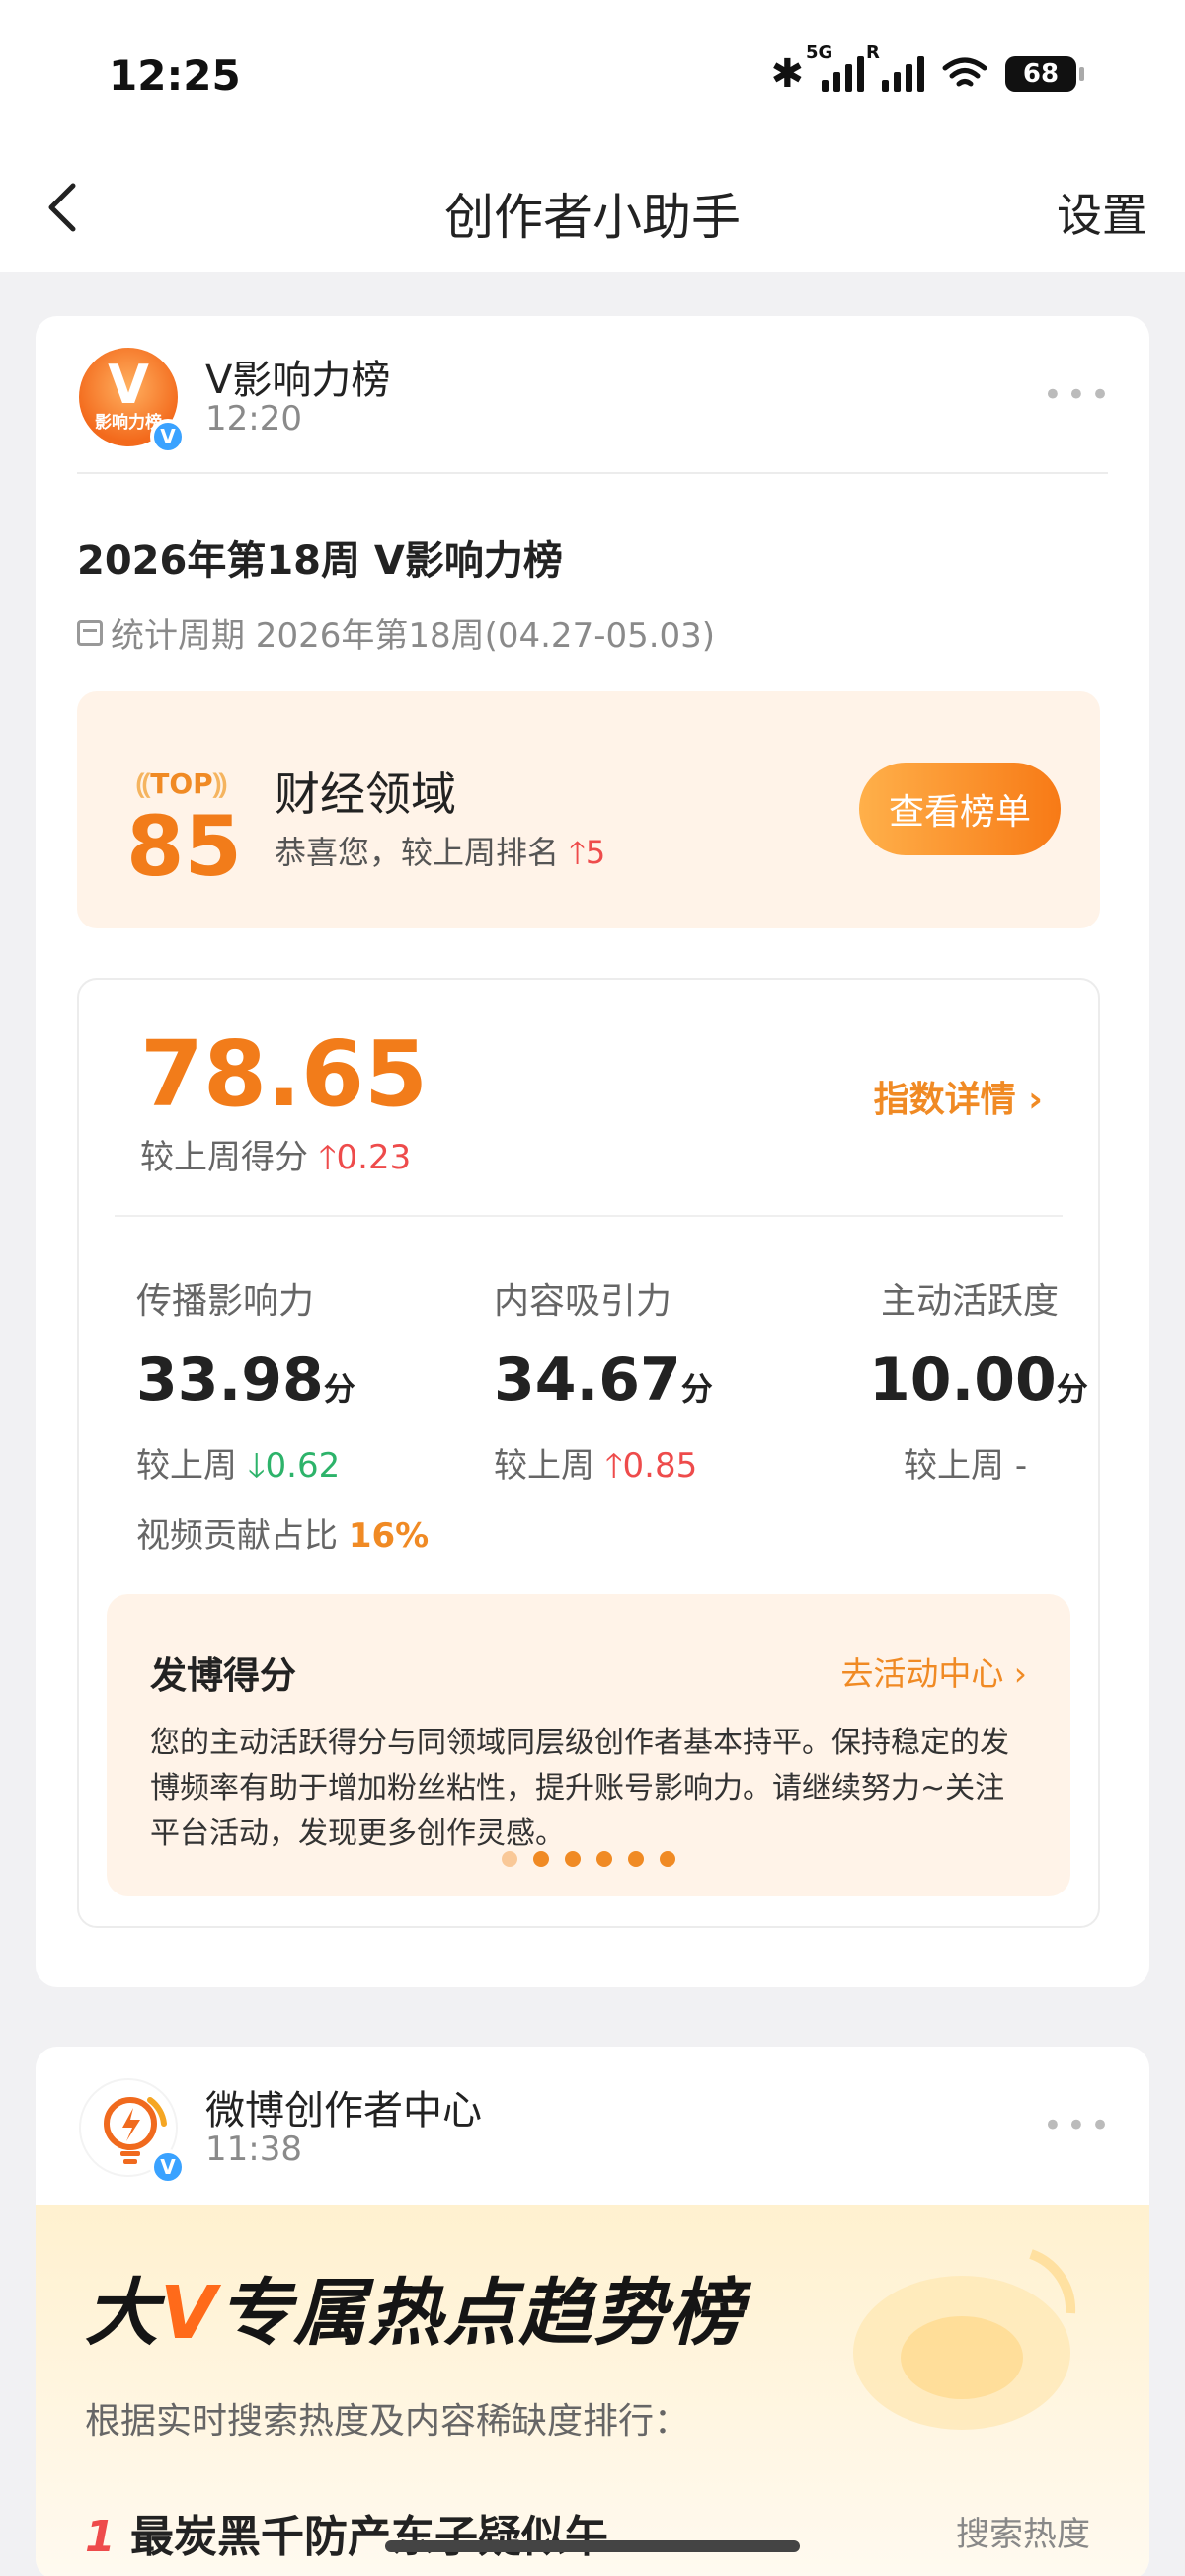  What do you see at coordinates (596, 852) in the screenshot?
I see `rank-change-value: 5` at bounding box center [596, 852].